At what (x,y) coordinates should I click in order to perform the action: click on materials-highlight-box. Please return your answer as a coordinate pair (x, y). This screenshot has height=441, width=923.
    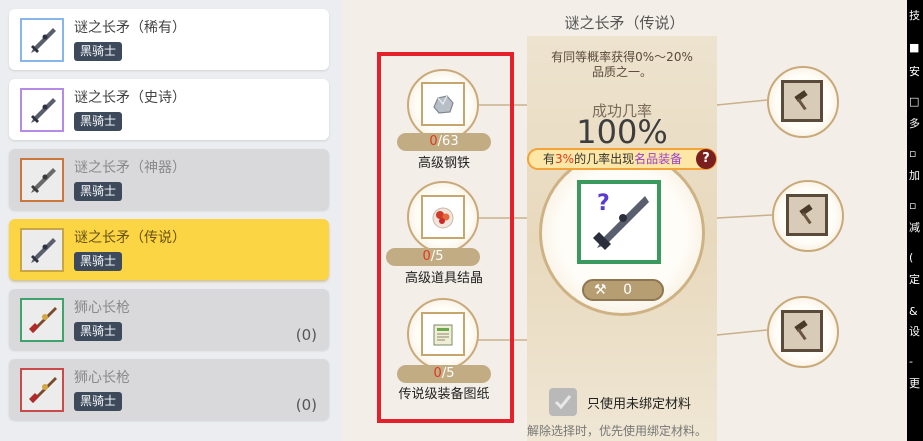
    Looking at the image, I should click on (445, 237).